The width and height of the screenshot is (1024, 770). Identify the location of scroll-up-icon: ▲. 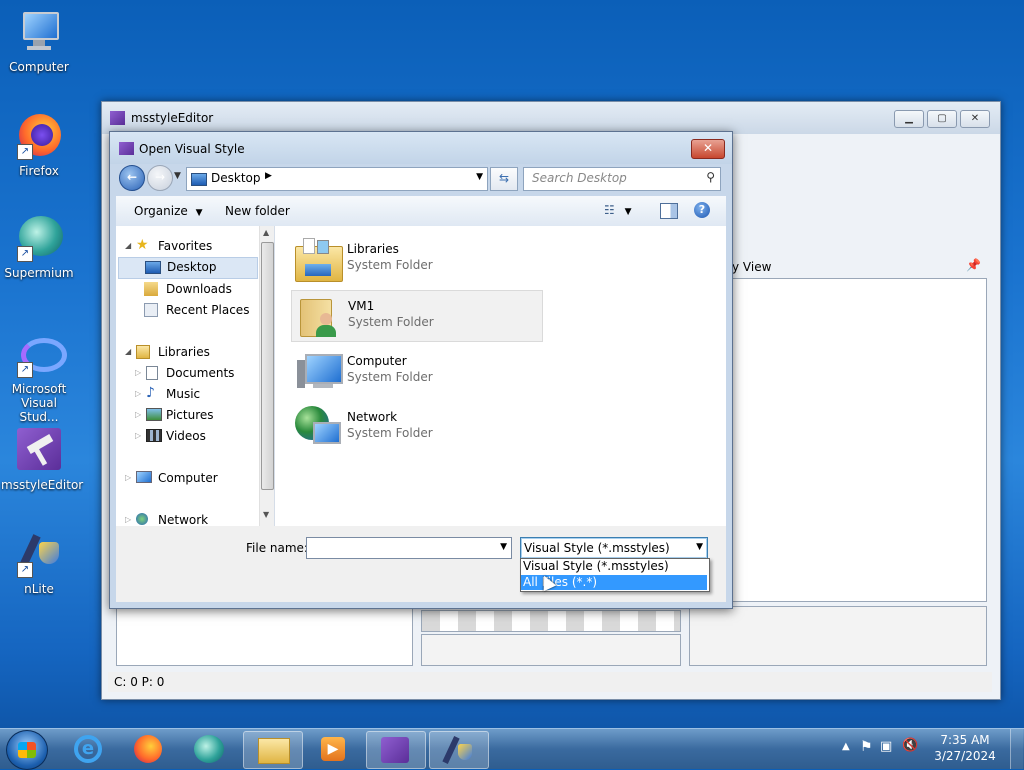
(266, 232).